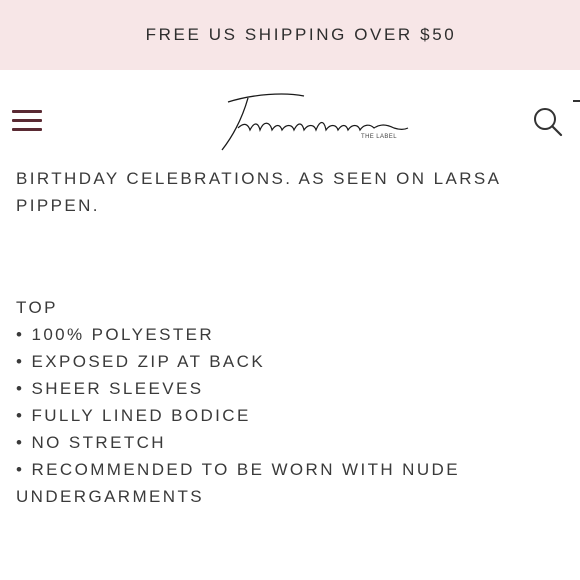 The image size is (580, 580). Describe the element at coordinates (115, 334) in the screenshot. I see `bullet-item: • 100% POLYESTER` at that location.